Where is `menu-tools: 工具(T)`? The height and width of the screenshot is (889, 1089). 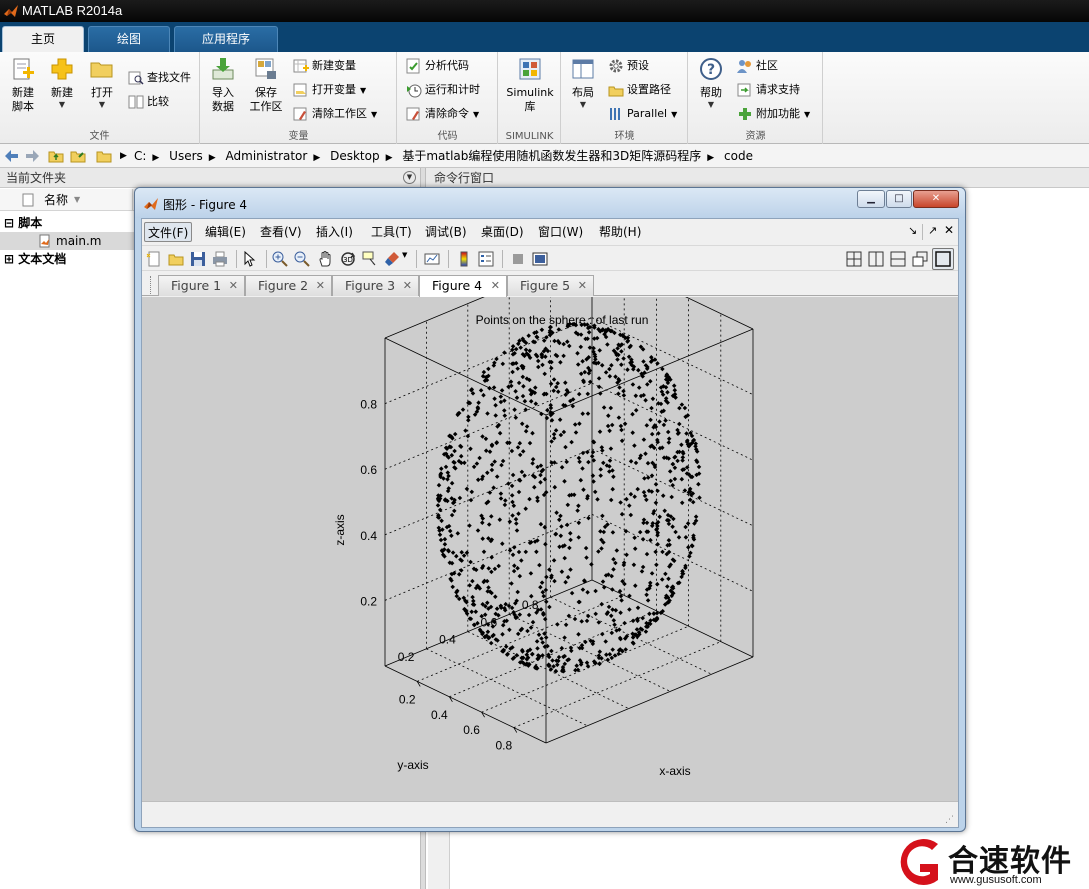 menu-tools: 工具(T) is located at coordinates (391, 232).